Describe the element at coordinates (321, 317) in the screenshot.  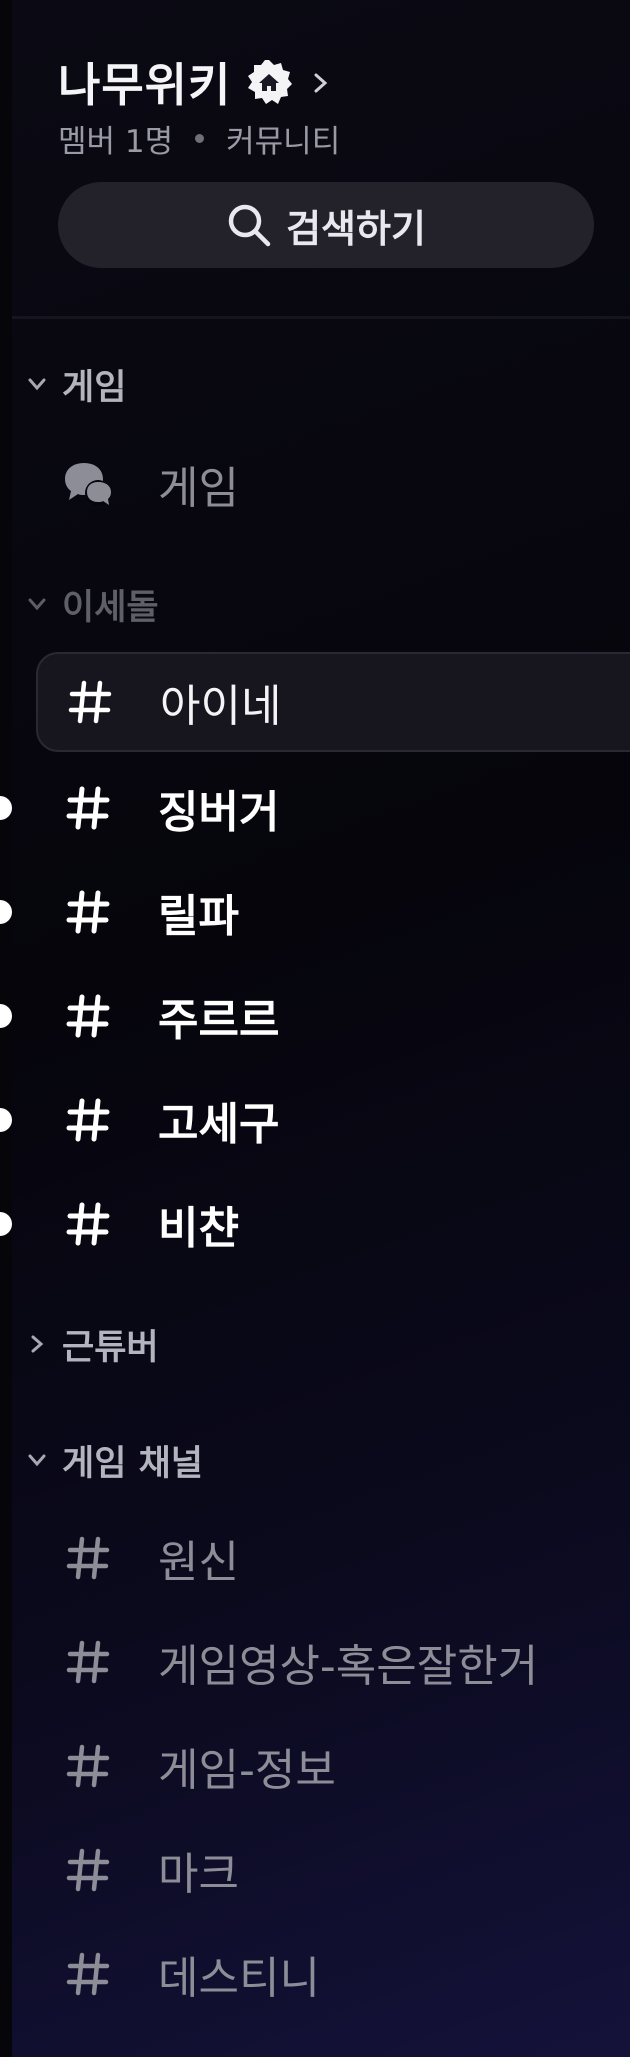
I see `header-divider` at that location.